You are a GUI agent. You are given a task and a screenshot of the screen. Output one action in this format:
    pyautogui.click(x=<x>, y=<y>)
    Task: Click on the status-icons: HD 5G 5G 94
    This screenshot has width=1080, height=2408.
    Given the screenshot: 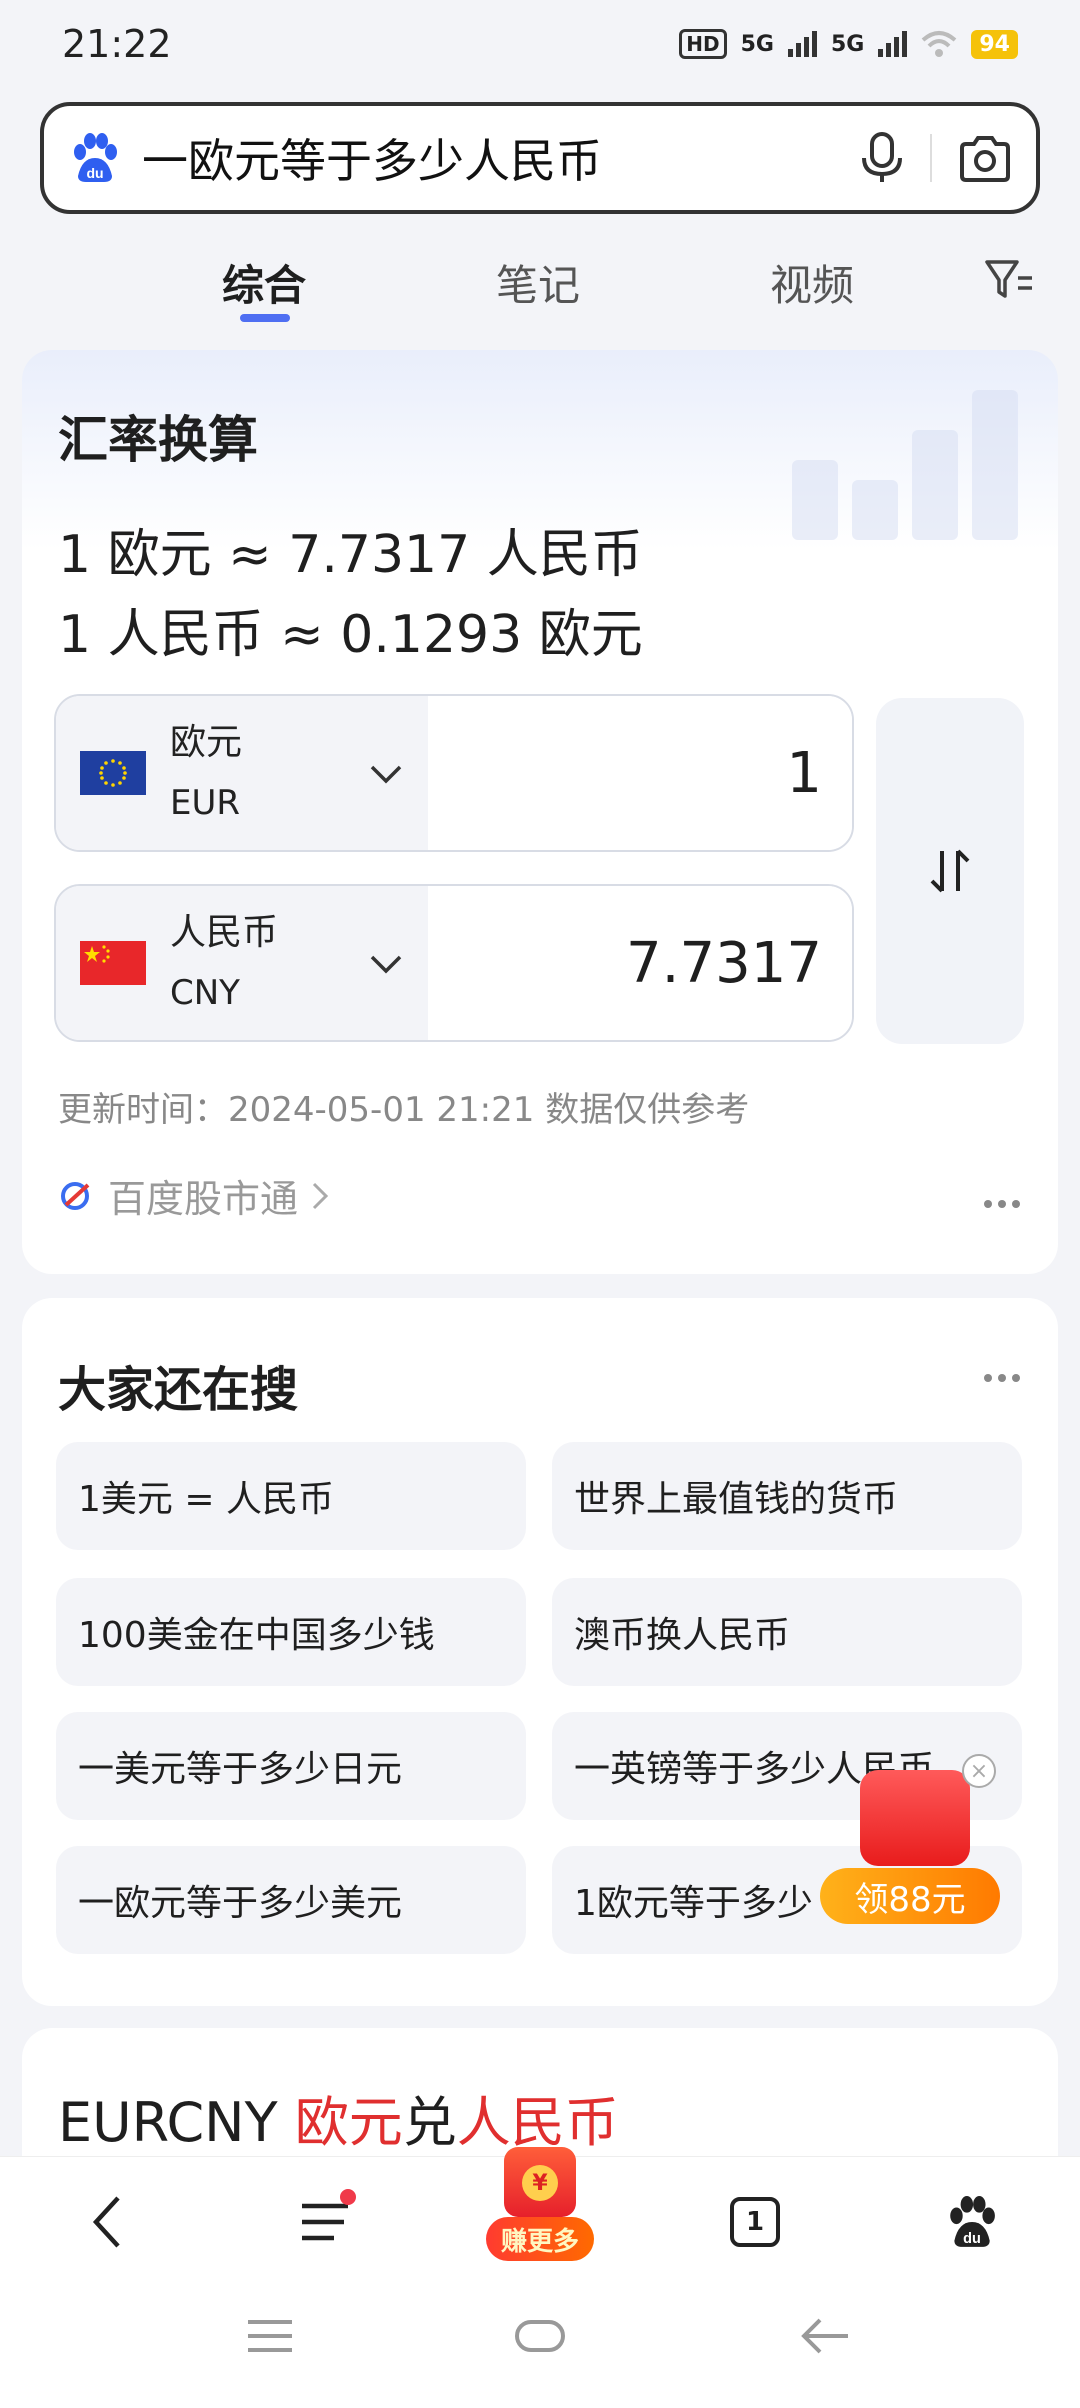 What is the action you would take?
    pyautogui.click(x=848, y=44)
    